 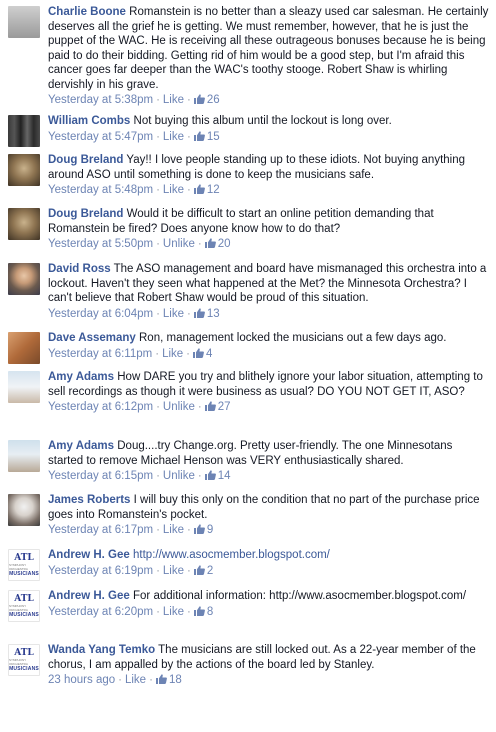 I want to click on timestamp-link: Yesterday at 5:47pm, so click(x=100, y=137).